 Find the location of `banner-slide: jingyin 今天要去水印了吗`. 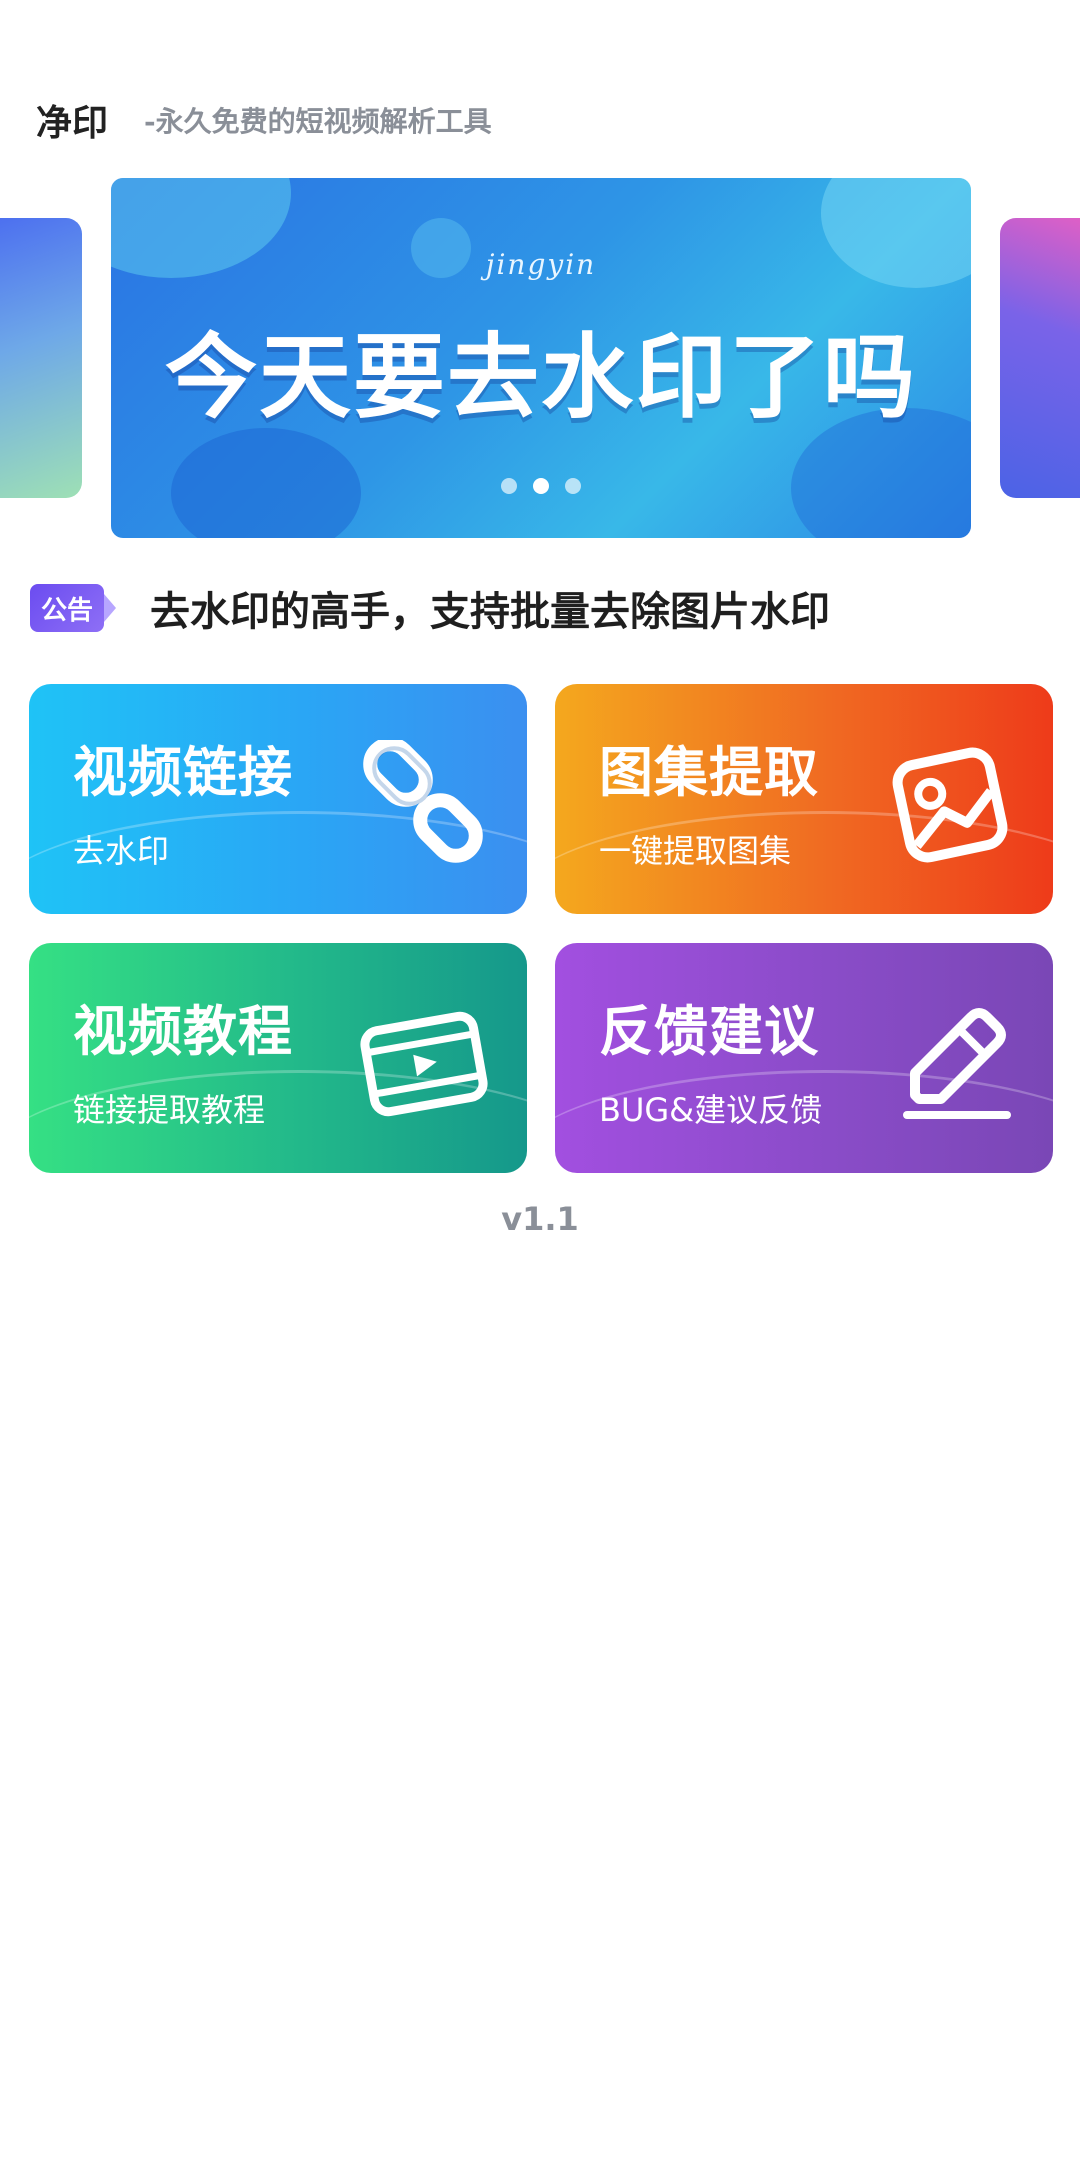

banner-slide: jingyin 今天要去水印了吗 is located at coordinates (541, 358).